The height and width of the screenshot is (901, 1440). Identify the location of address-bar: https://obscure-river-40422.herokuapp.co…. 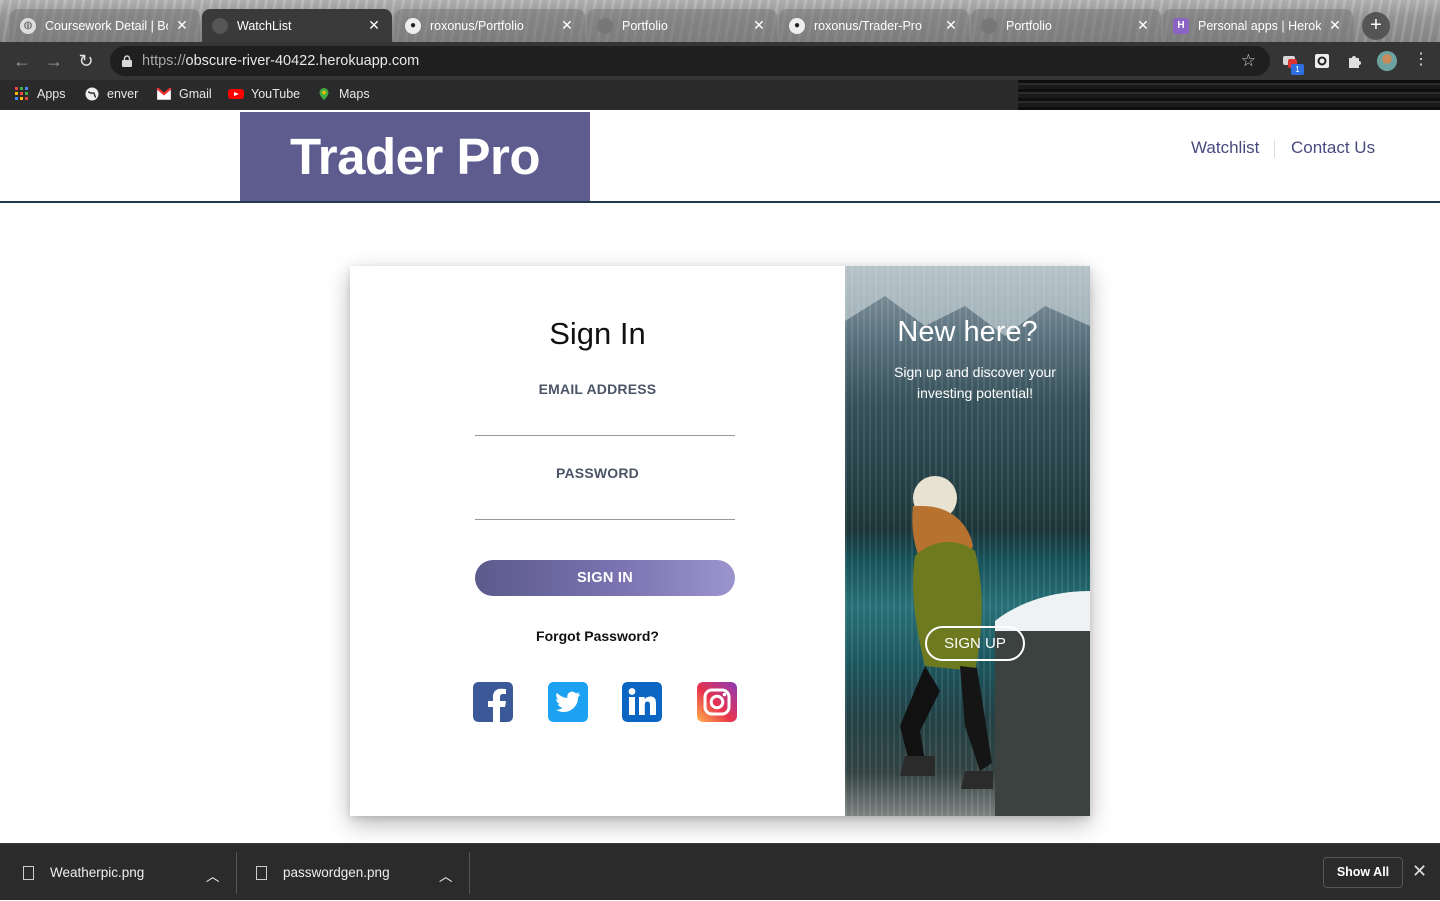
(690, 61).